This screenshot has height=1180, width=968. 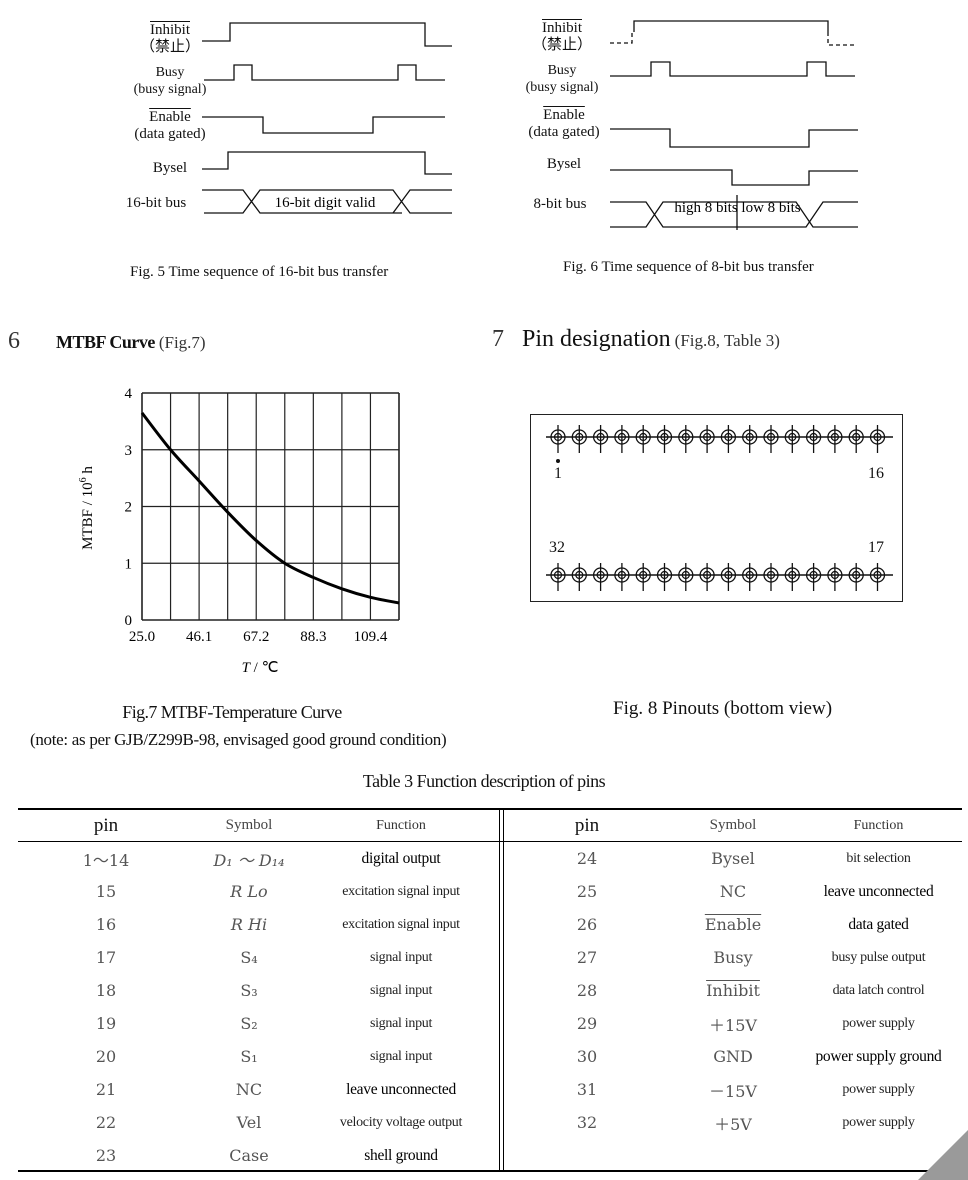 What do you see at coordinates (596, 339) in the screenshot?
I see `section7-title: Pin designation` at bounding box center [596, 339].